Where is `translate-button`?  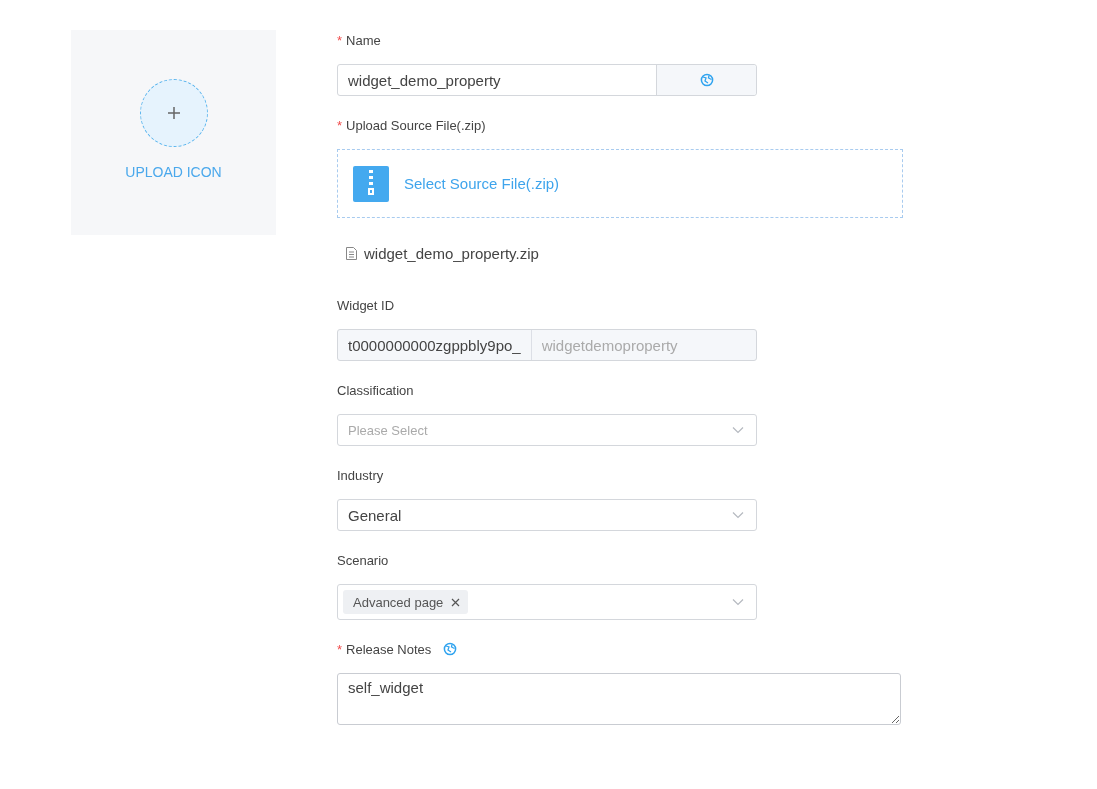 translate-button is located at coordinates (706, 80).